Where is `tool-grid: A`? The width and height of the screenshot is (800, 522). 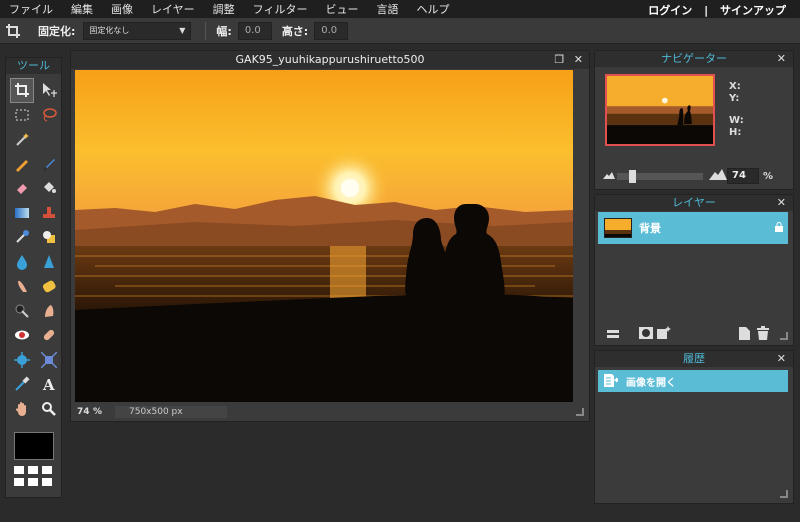
tool-grid: A is located at coordinates (33, 247).